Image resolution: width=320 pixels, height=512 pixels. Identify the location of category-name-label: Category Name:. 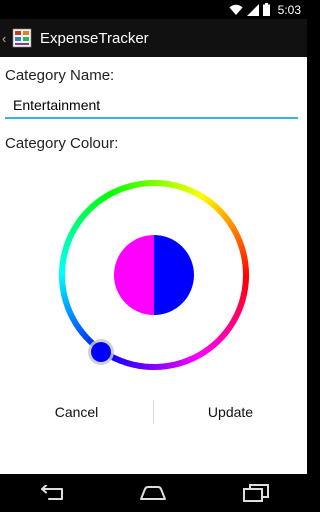
(60, 75).